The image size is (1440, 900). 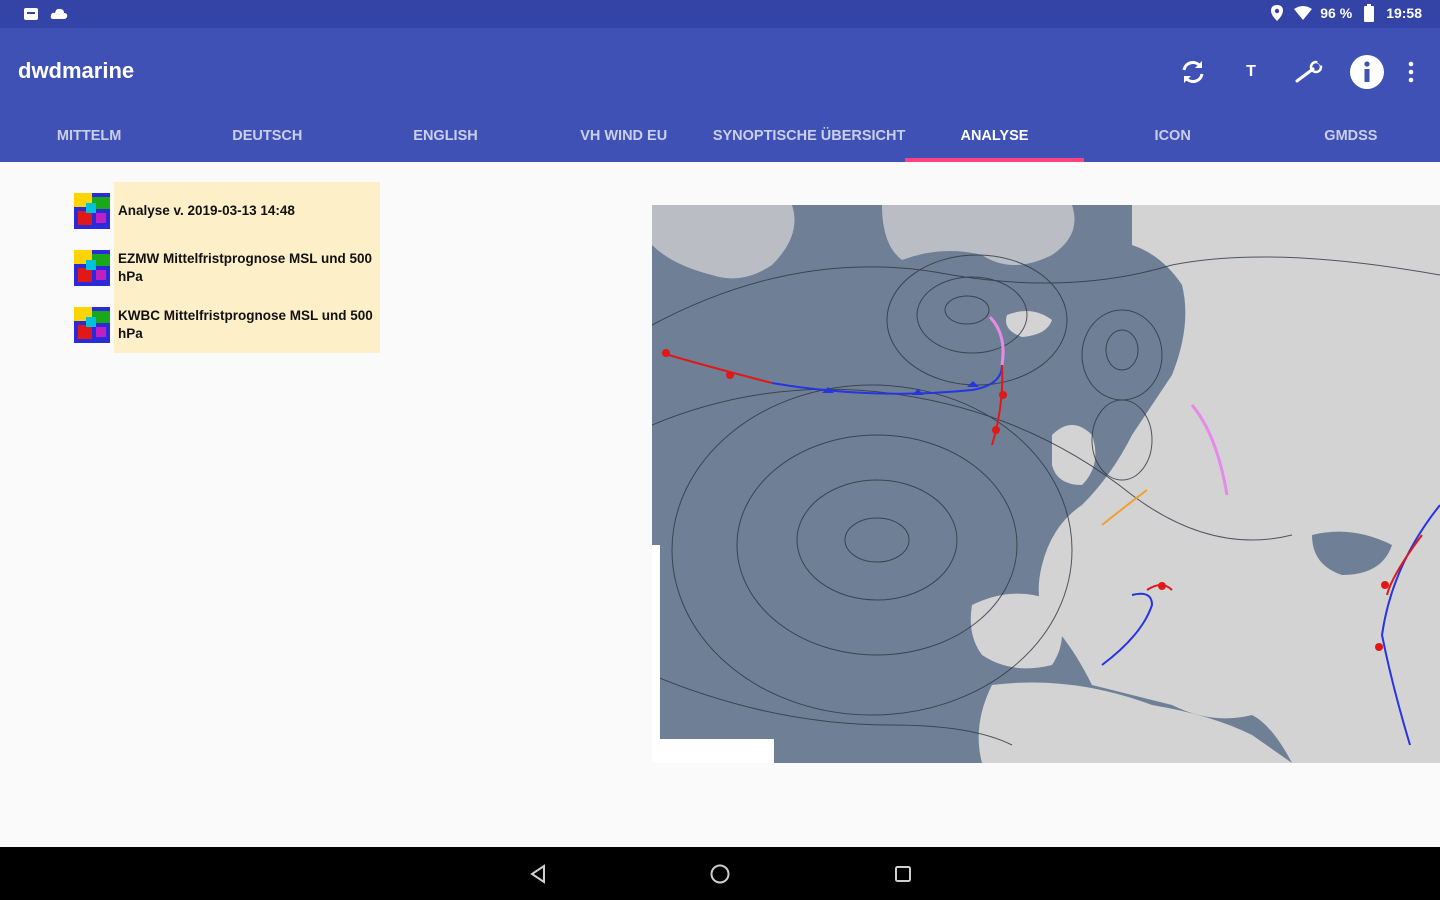 What do you see at coordinates (247, 324) in the screenshot?
I see `list-item-label: KWBC Mittelfristprognose MSL und 500 hPa` at bounding box center [247, 324].